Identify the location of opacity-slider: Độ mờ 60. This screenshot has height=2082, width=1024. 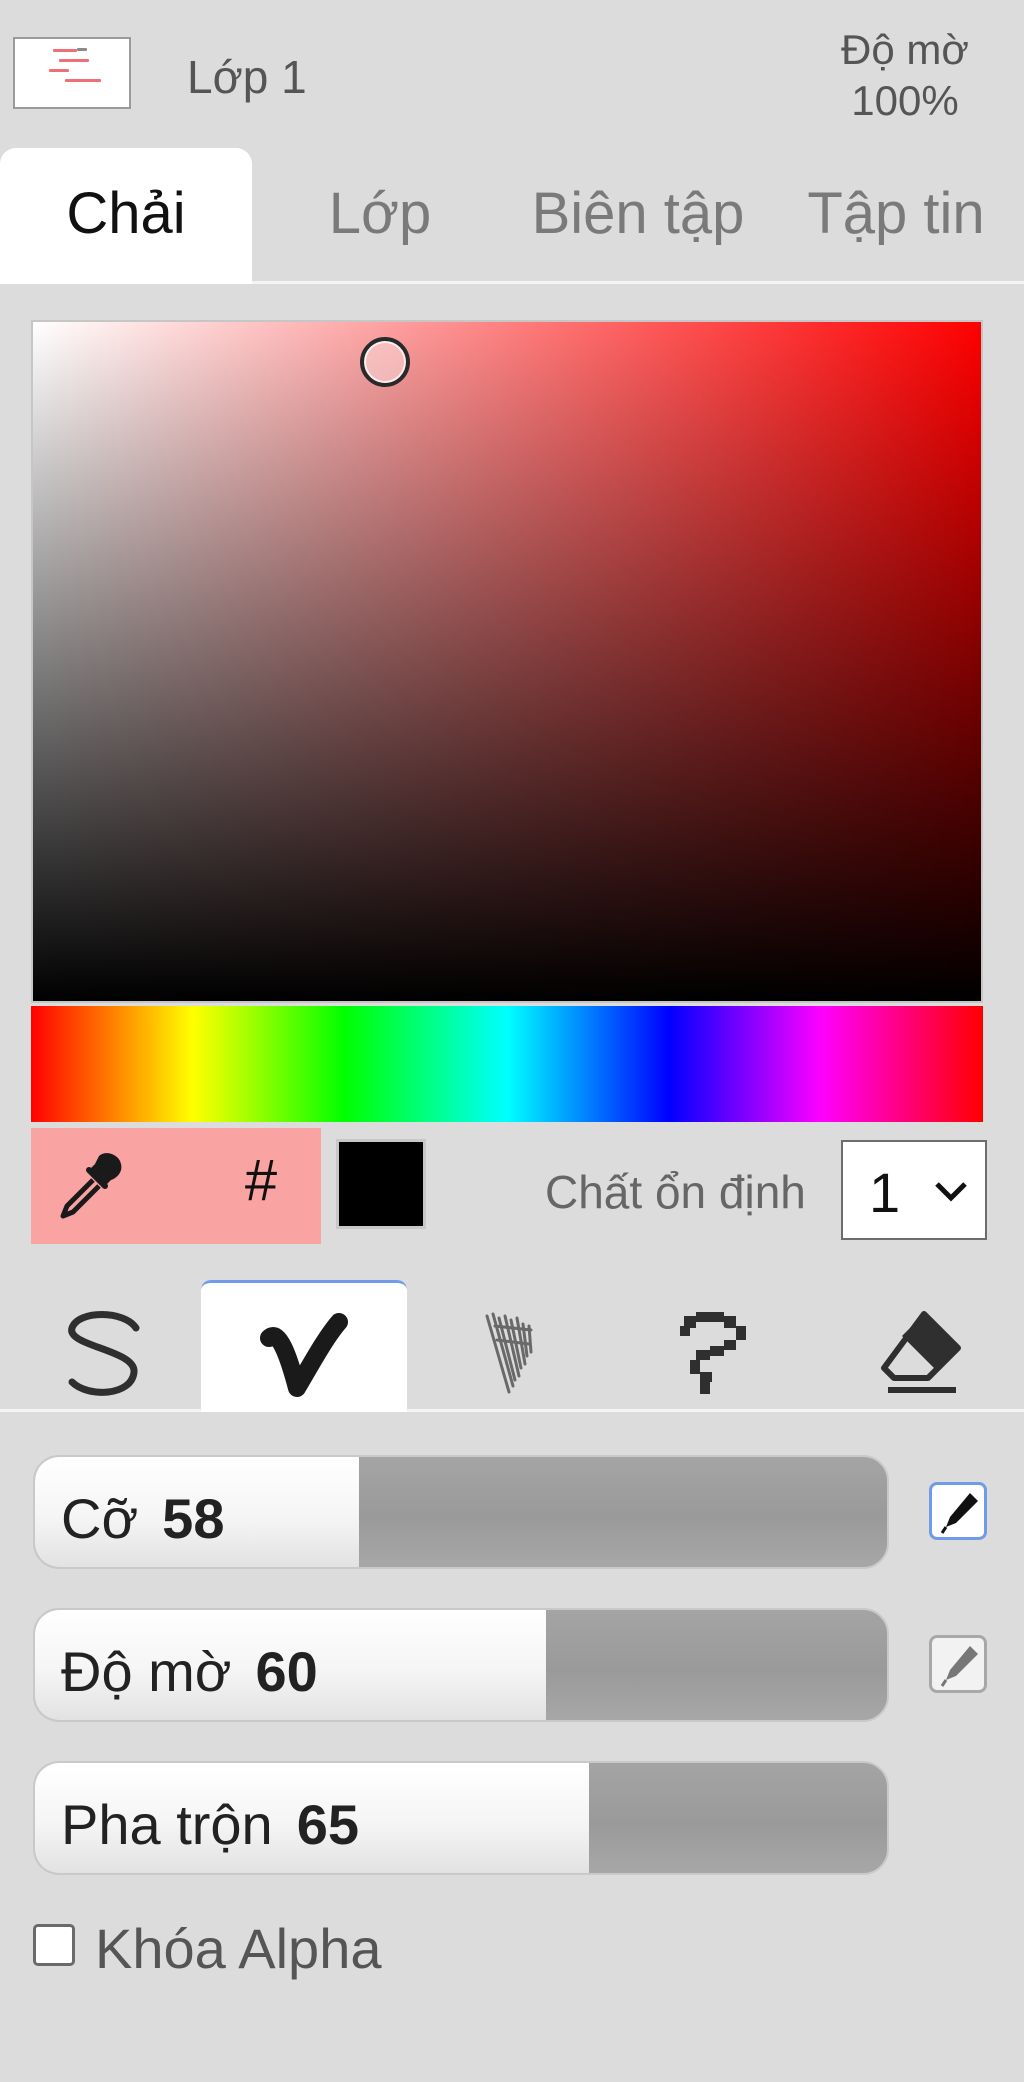
(461, 1665).